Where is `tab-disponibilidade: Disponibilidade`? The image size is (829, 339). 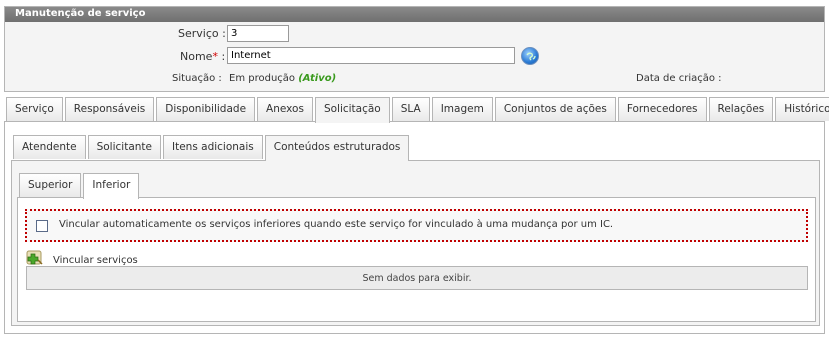
tab-disponibilidade: Disponibilidade is located at coordinates (206, 109).